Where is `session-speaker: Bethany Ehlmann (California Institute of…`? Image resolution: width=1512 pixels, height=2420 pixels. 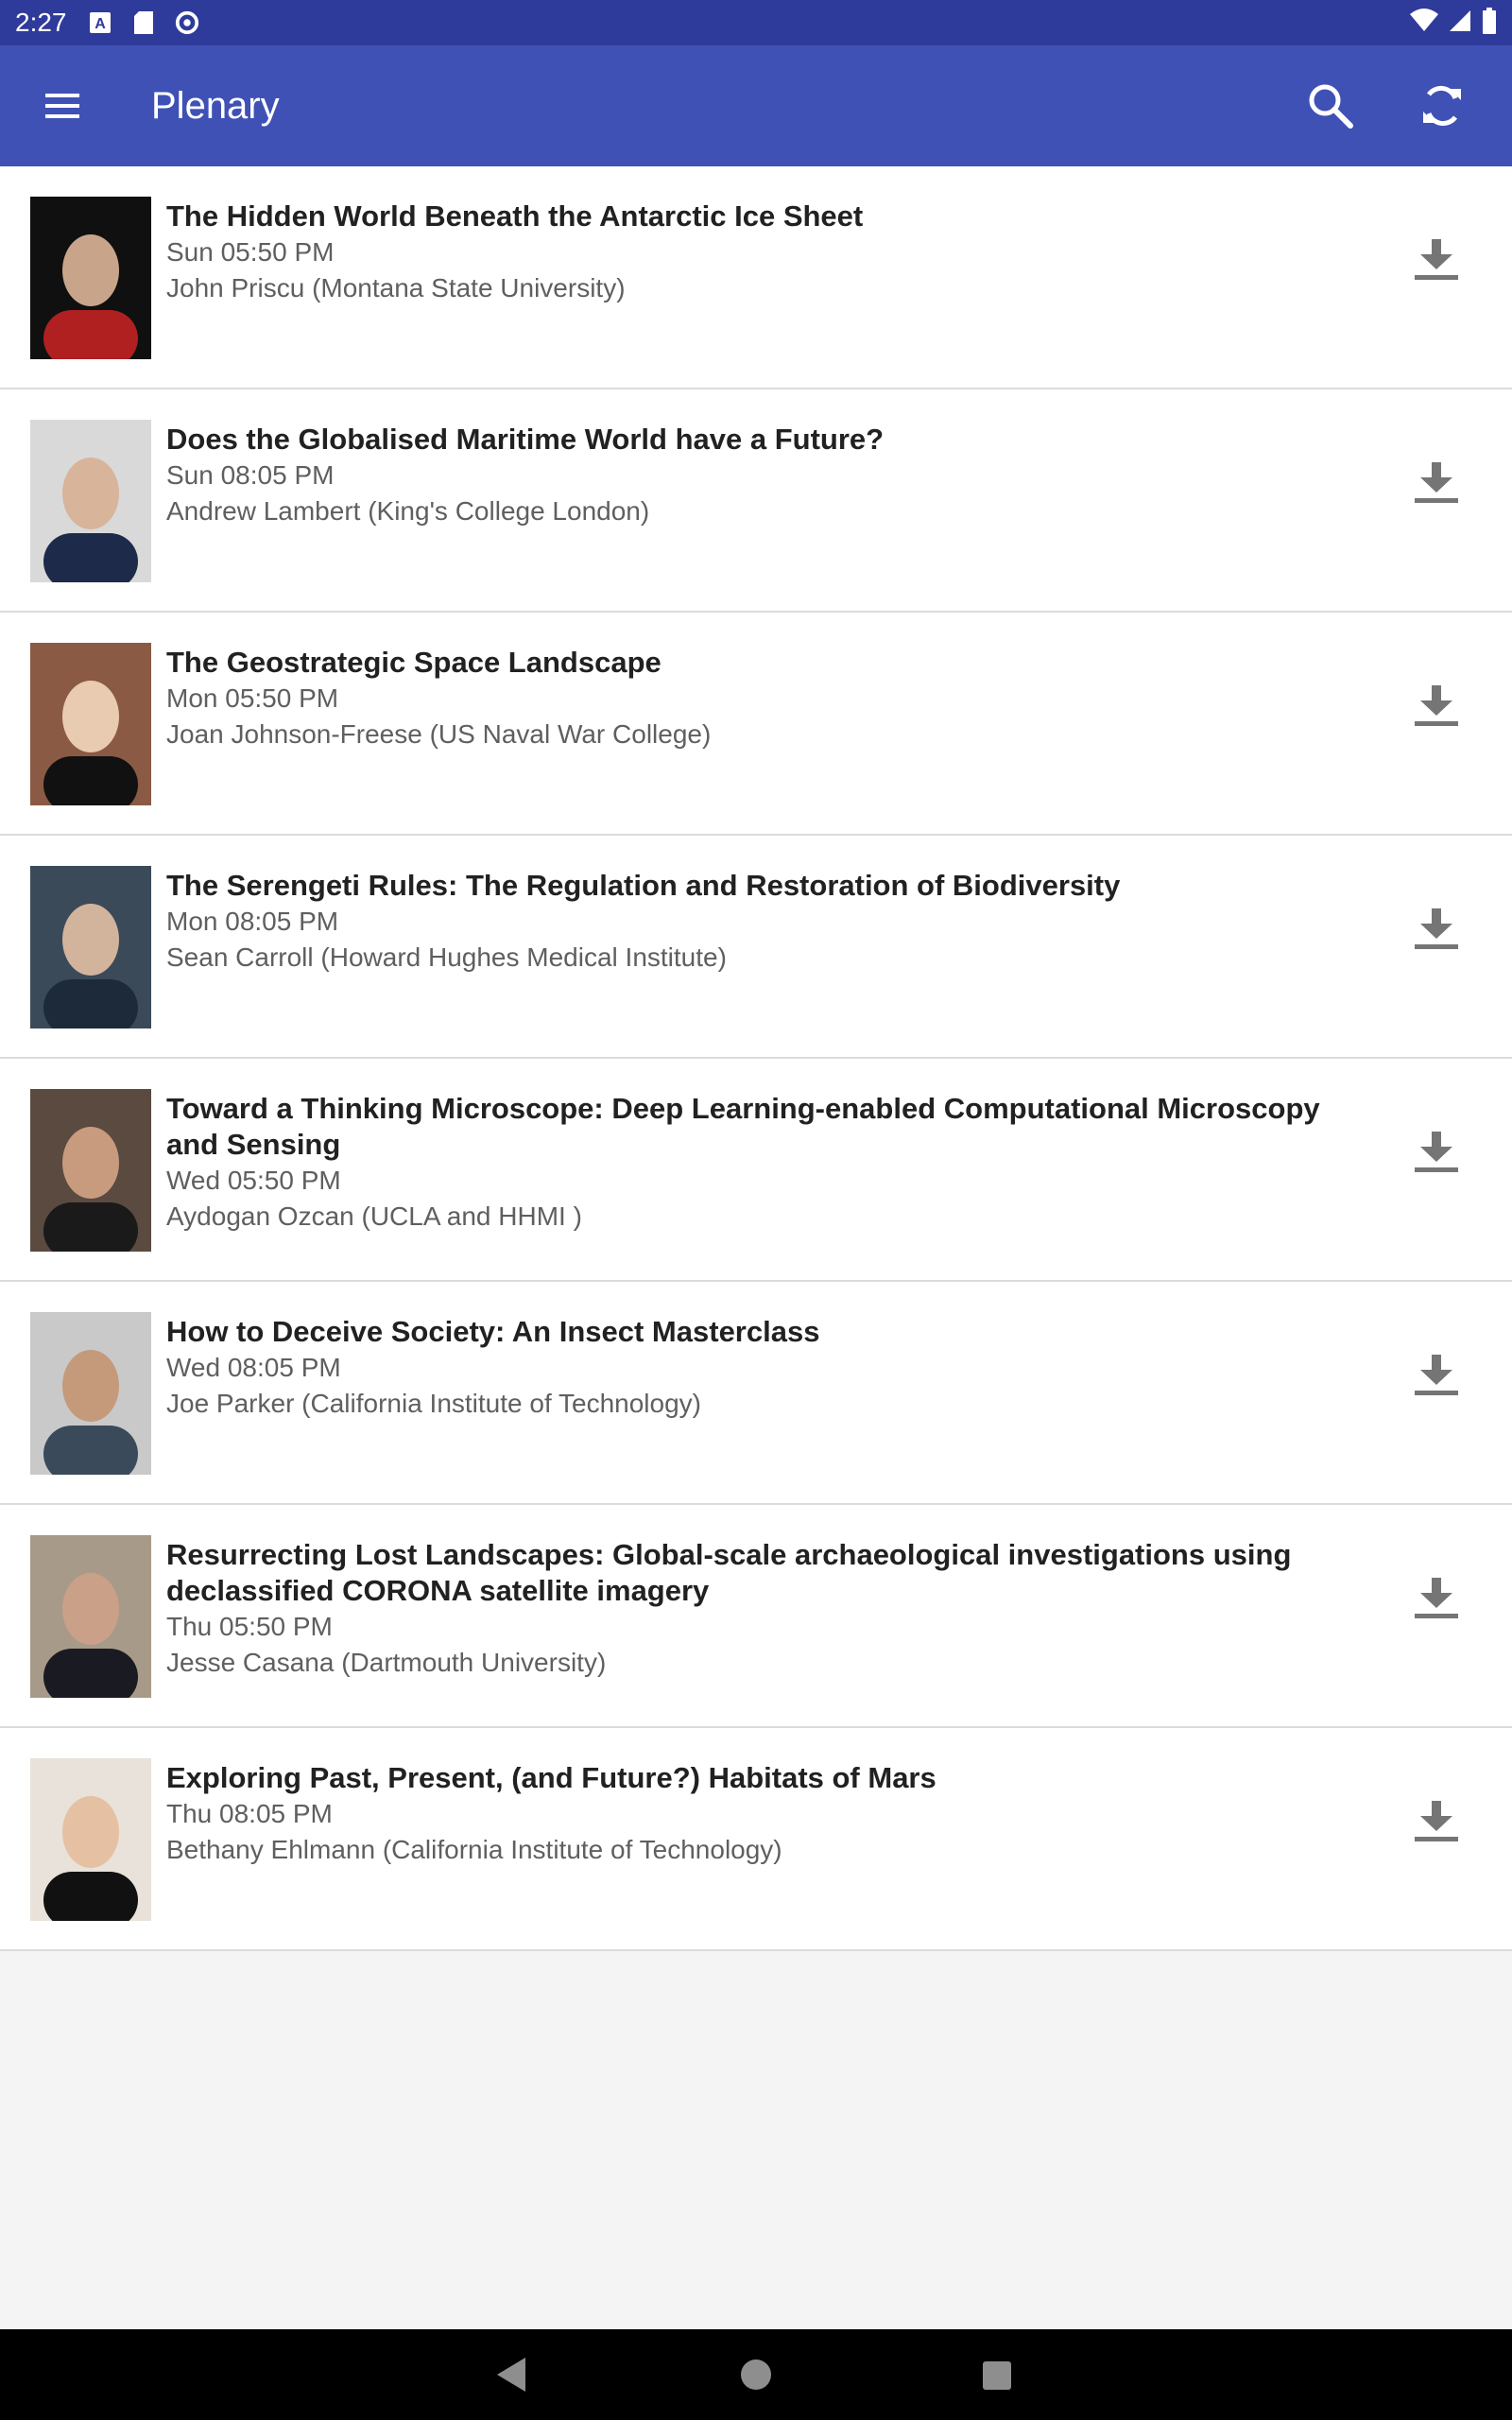
session-speaker: Bethany Ehlmann (California Institute of… is located at coordinates (474, 1850).